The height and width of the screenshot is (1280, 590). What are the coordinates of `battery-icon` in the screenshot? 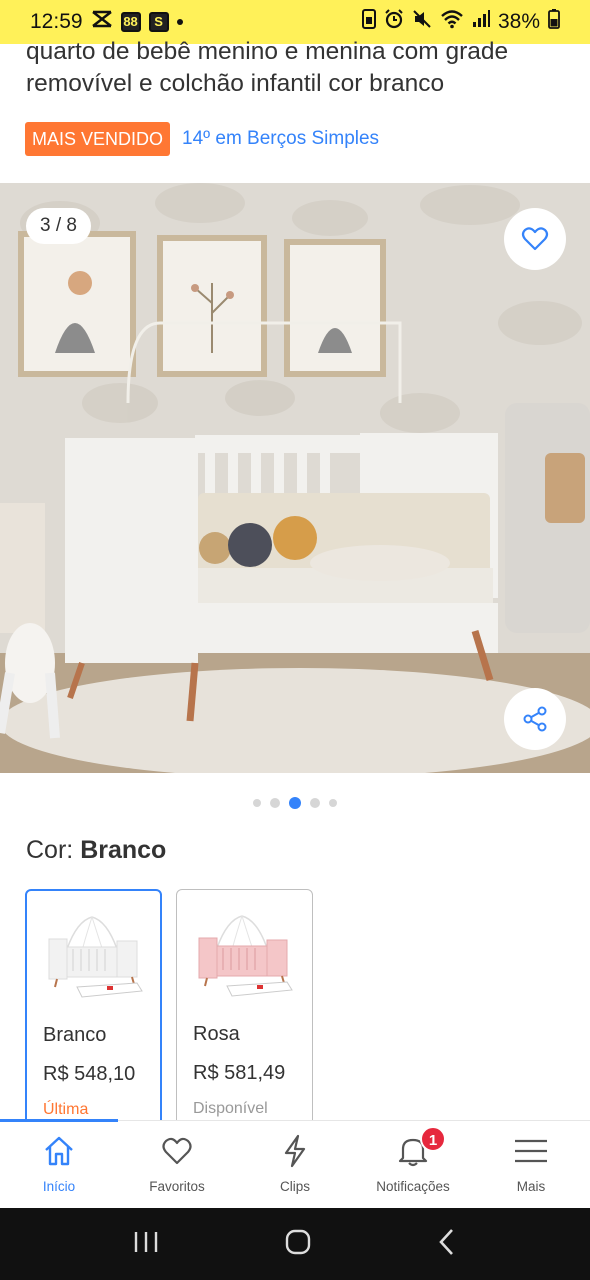 It's located at (554, 22).